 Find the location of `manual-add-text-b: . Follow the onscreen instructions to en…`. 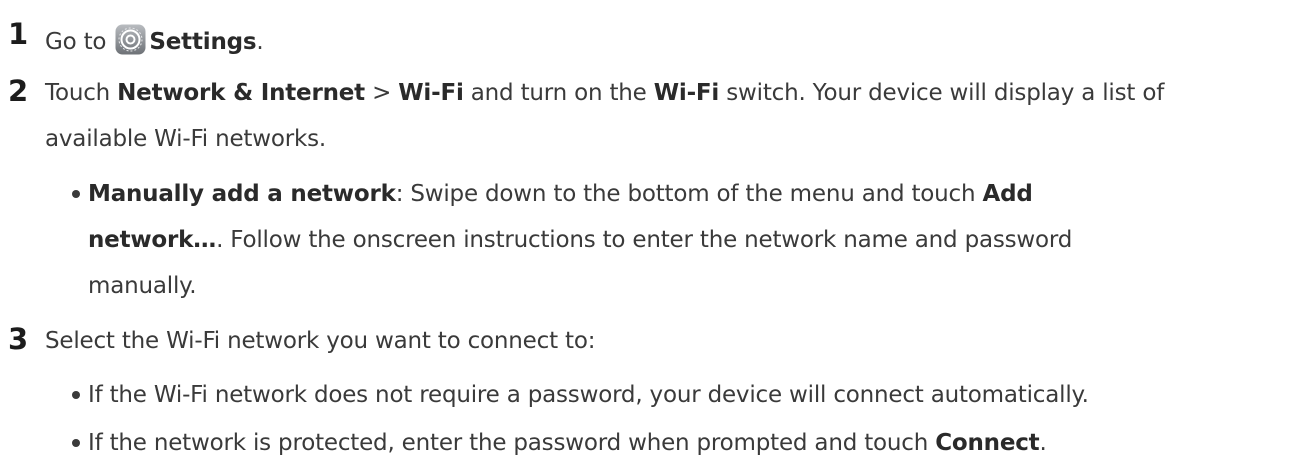

manual-add-text-b: . Follow the onscreen instructions to en… is located at coordinates (644, 240).